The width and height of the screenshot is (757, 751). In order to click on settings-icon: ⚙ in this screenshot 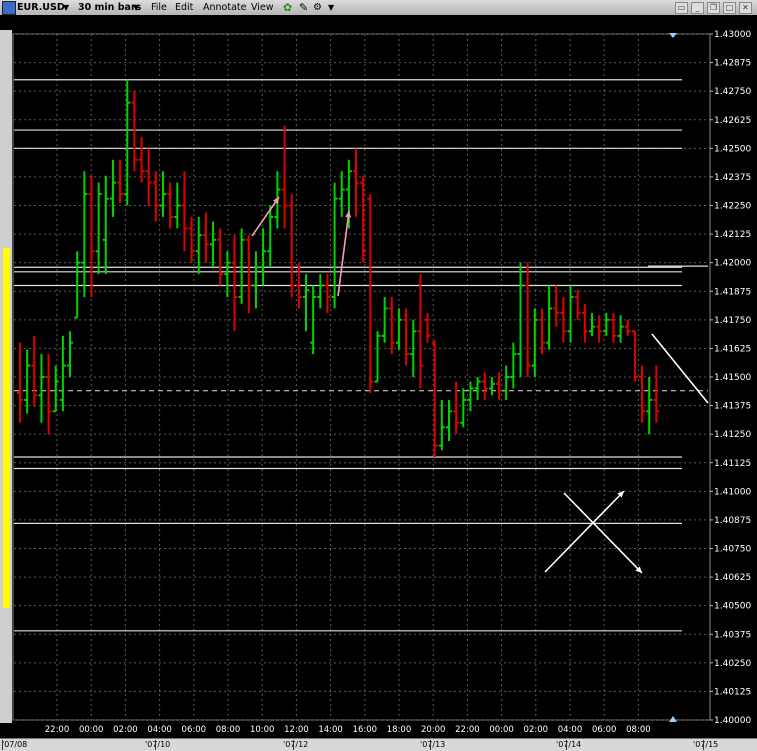, I will do `click(317, 7)`.